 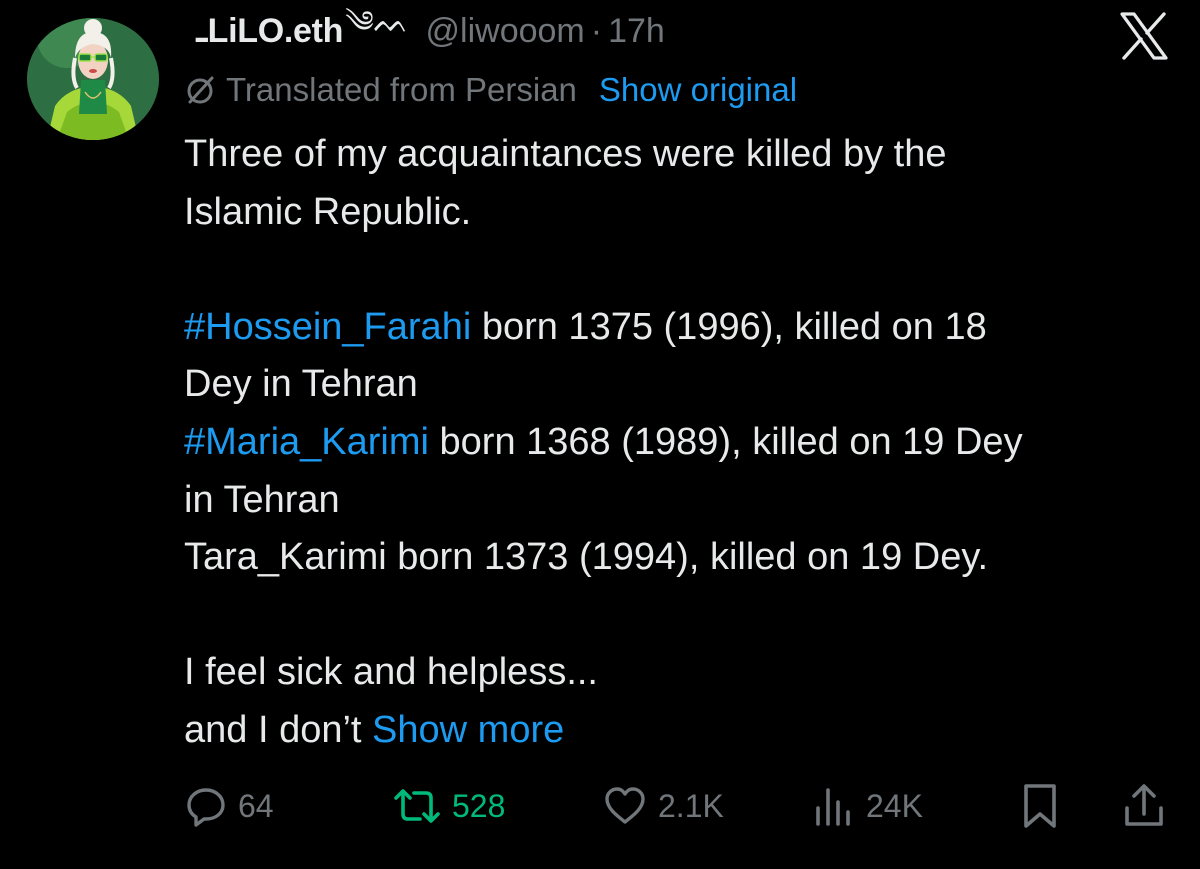 I want to click on hashtag-link: #Maria_Karimi, so click(x=306, y=442).